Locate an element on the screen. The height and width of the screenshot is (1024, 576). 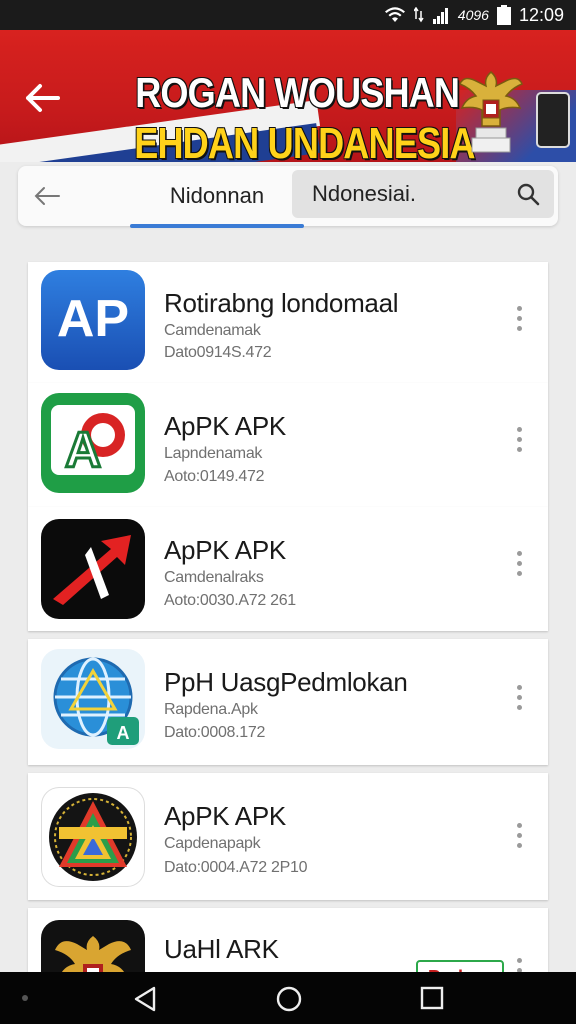
rainbow-triangle-icon is located at coordinates (93, 837).